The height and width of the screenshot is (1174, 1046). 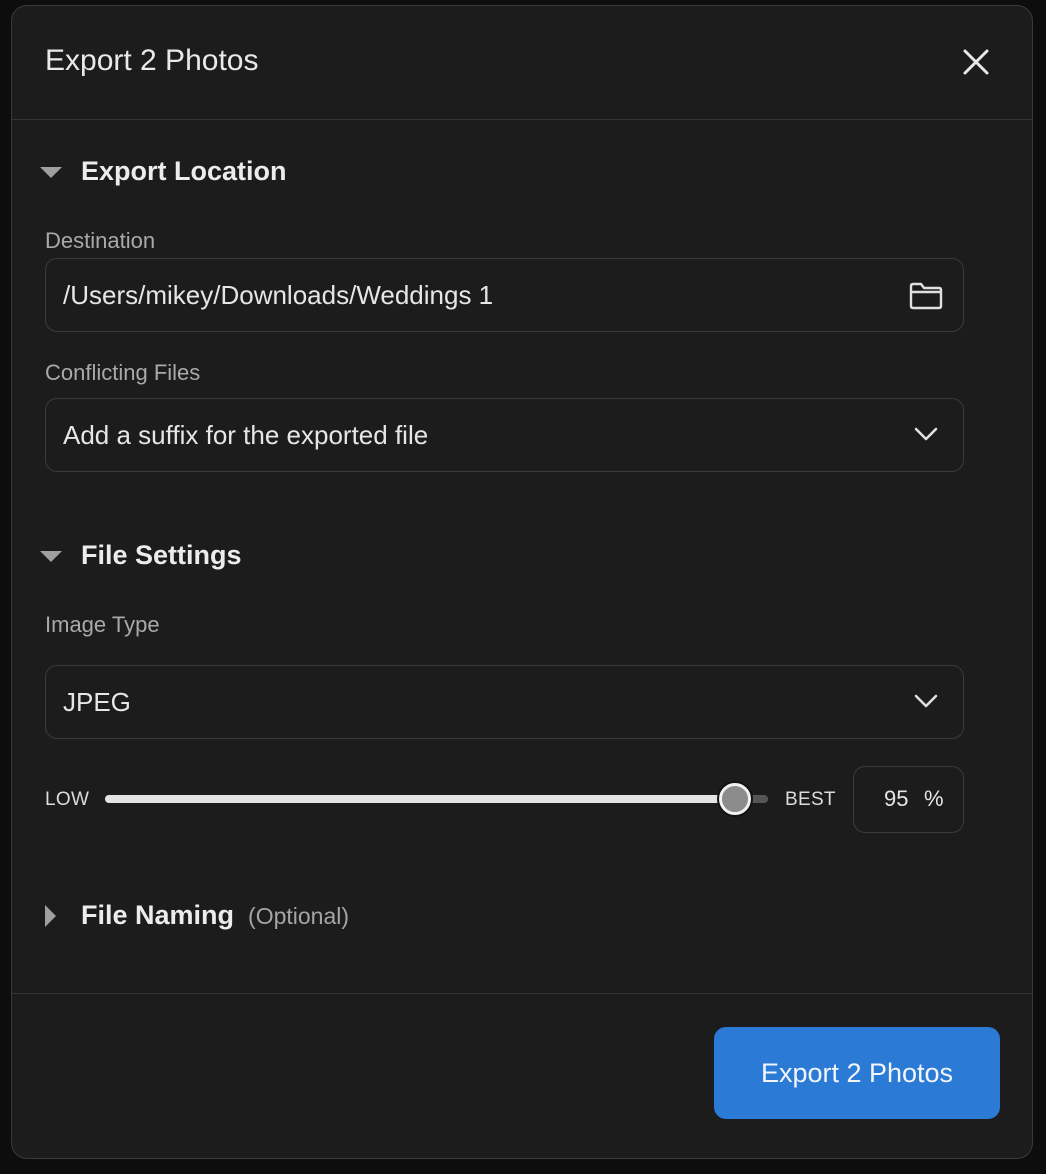 What do you see at coordinates (102, 624) in the screenshot?
I see `image-type-label: Image Type` at bounding box center [102, 624].